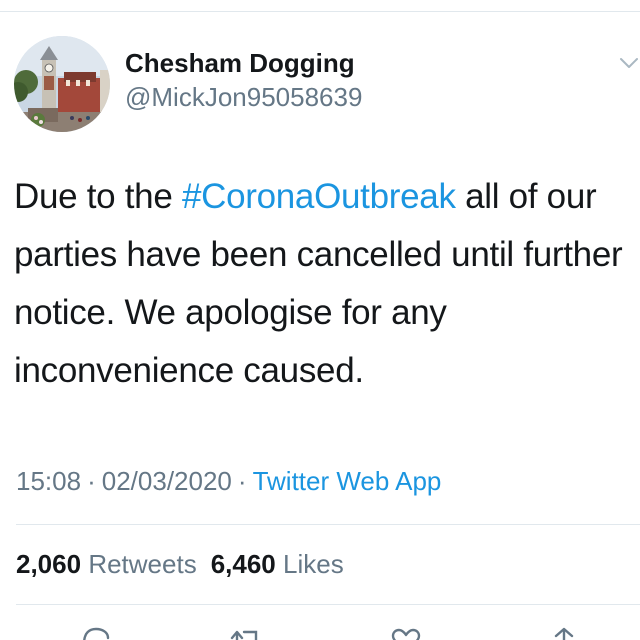 This screenshot has width=640, height=640. I want to click on retweets-label: Retweets, so click(142, 564).